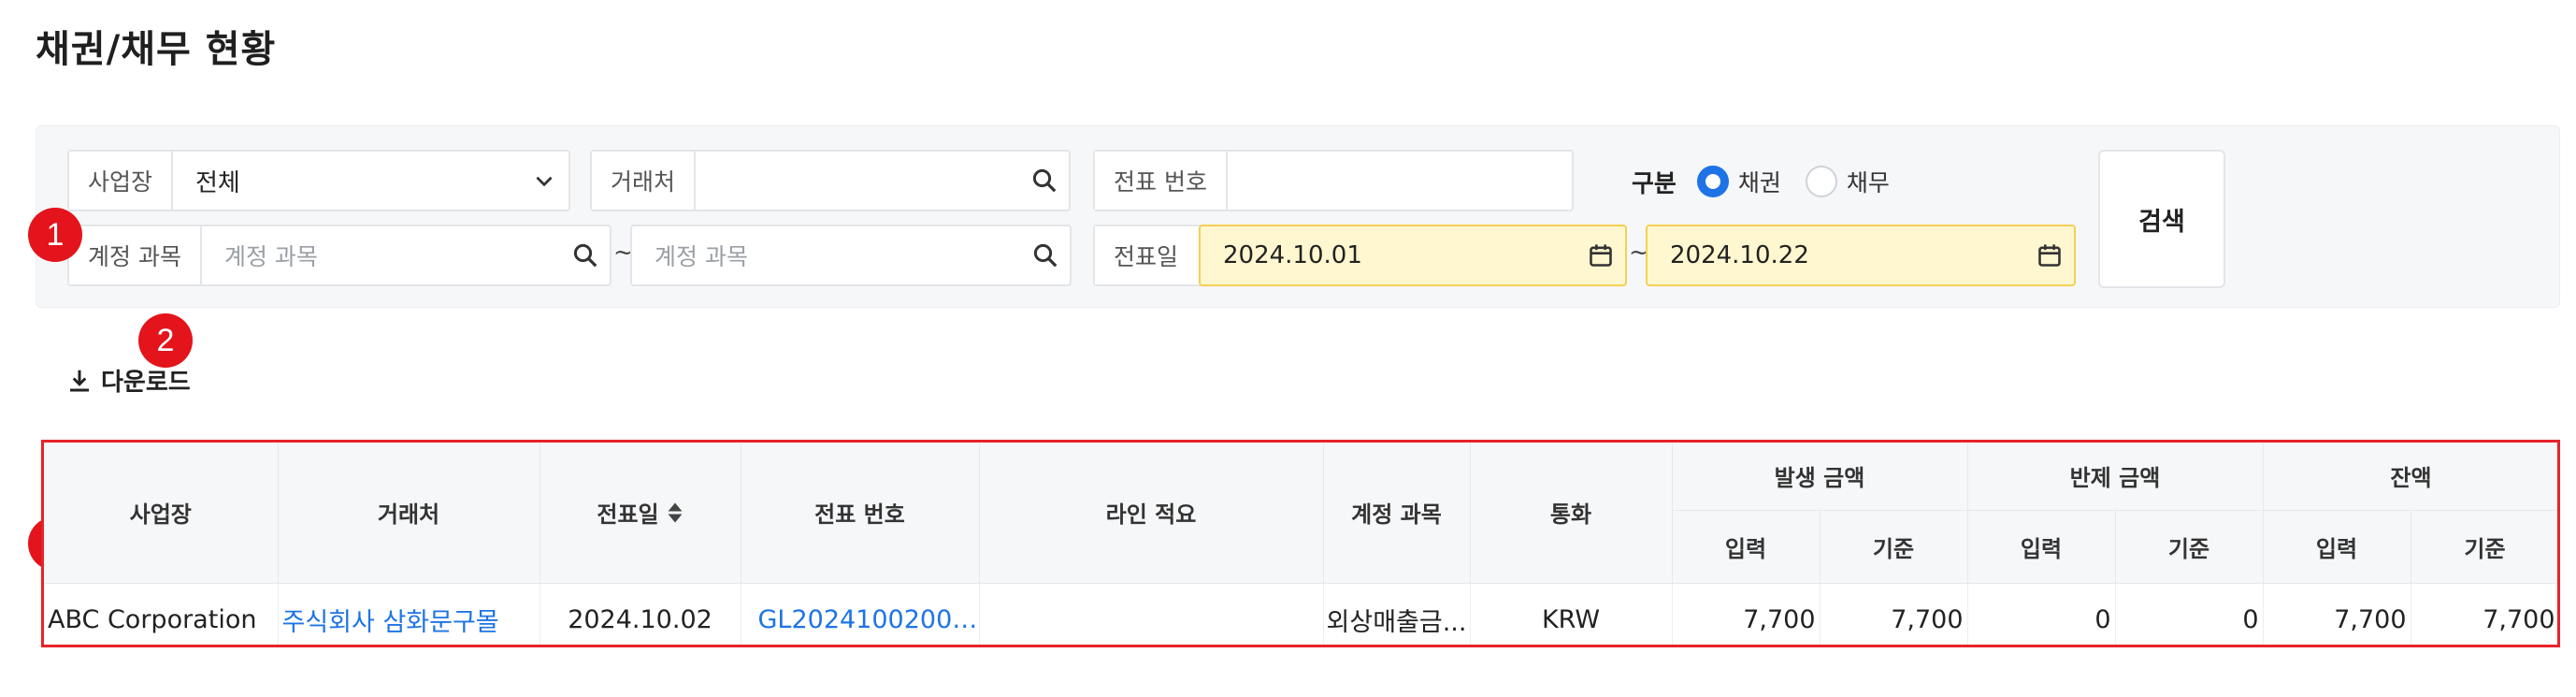 The image size is (2576, 697). Describe the element at coordinates (861, 513) in the screenshot. I see `col-header-voucher-no: 전표 번호` at that location.